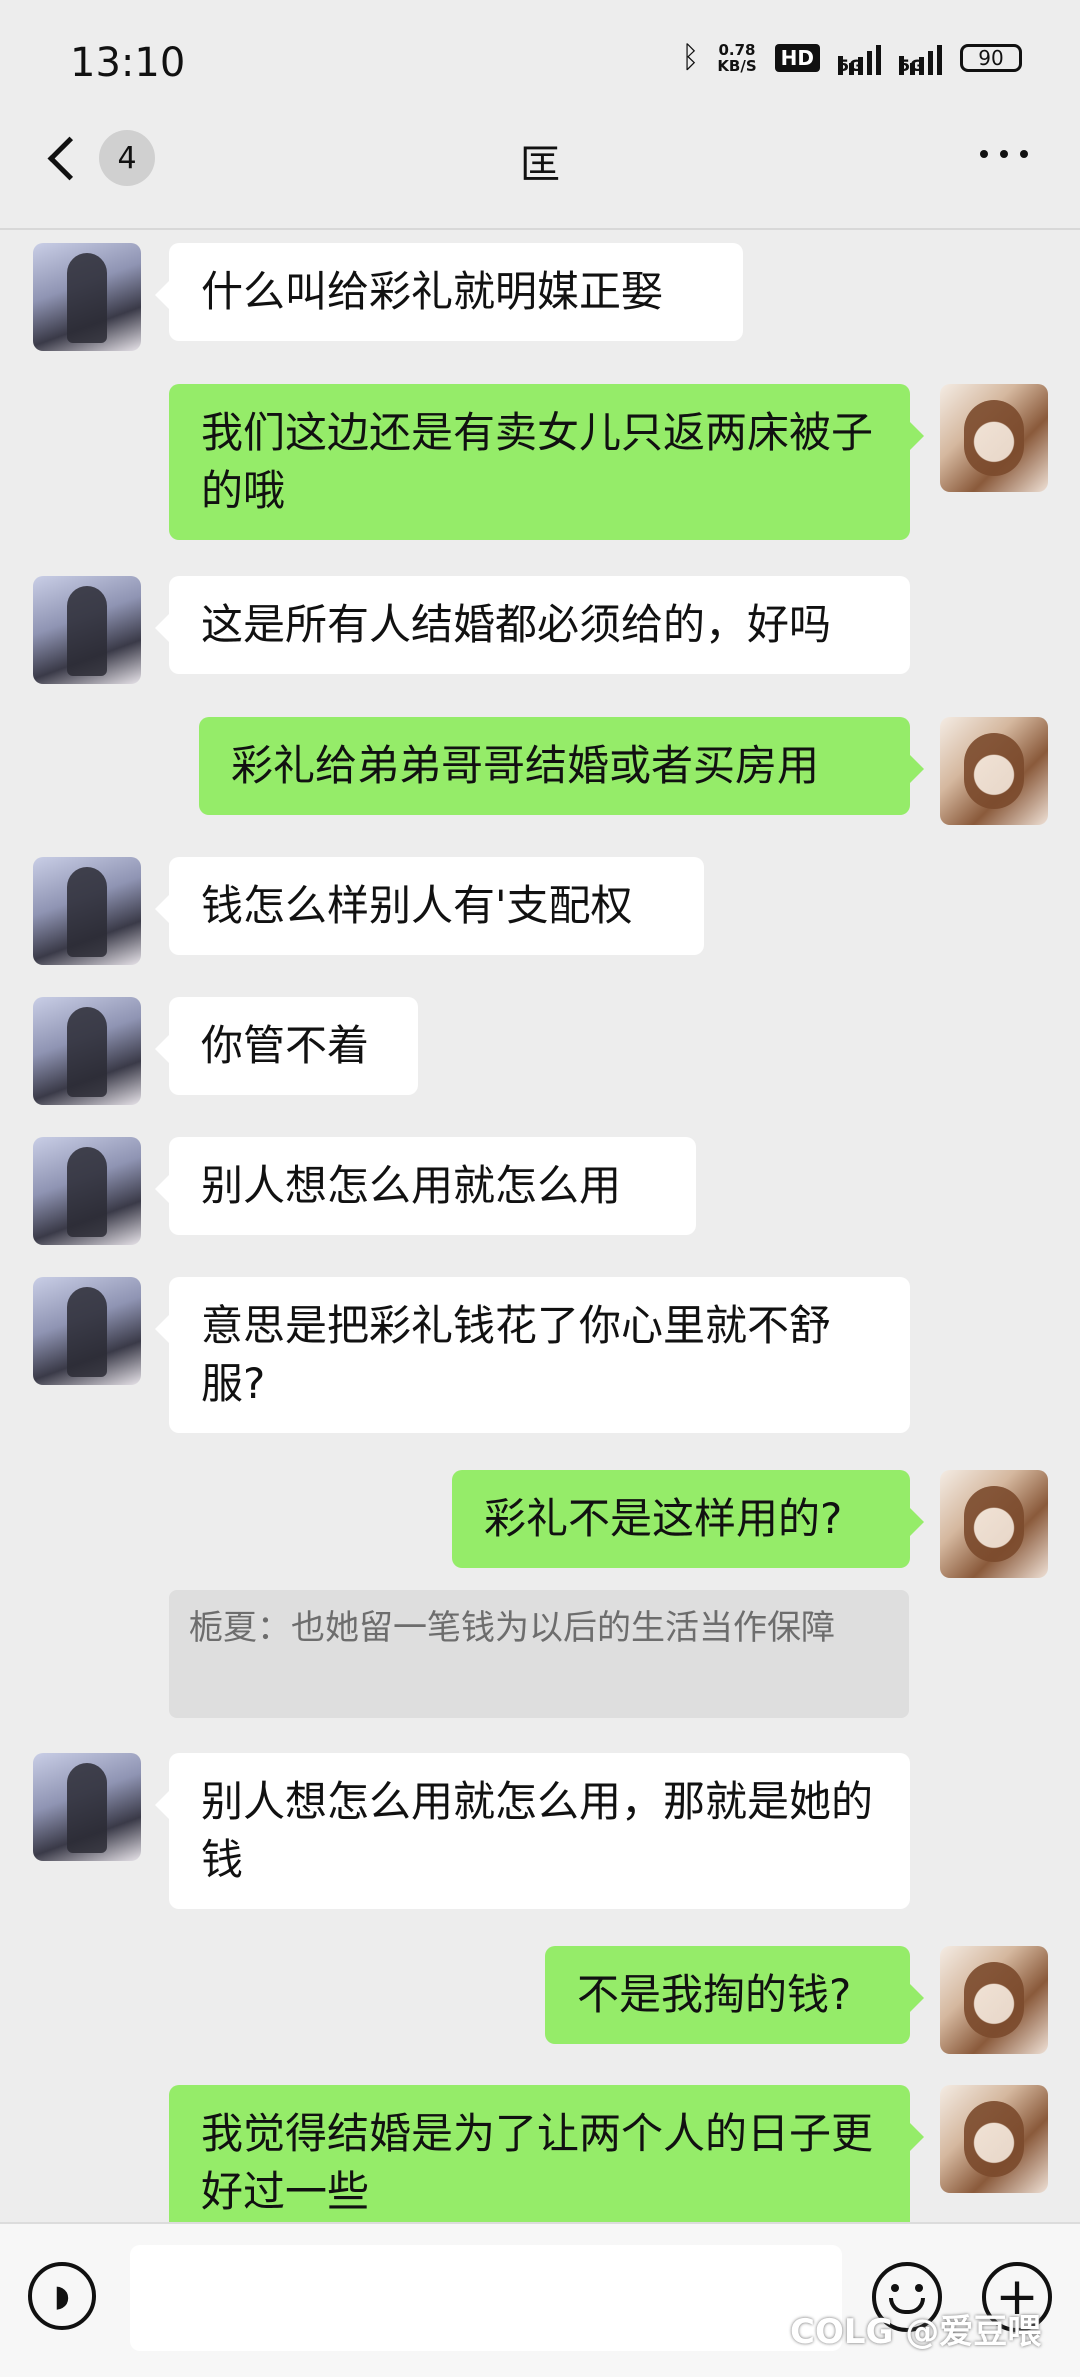 Image resolution: width=1080 pixels, height=2377 pixels. I want to click on message-input, so click(486, 2298).